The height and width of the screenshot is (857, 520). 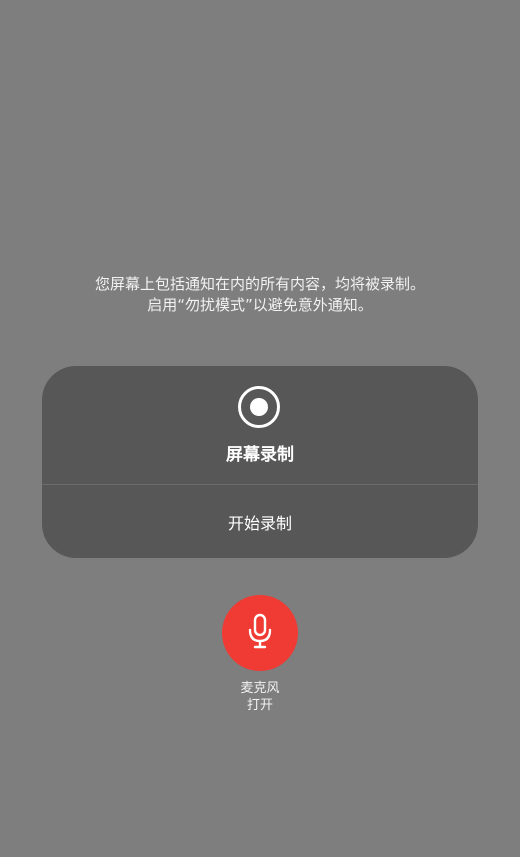 I want to click on record-dot, so click(x=259, y=407).